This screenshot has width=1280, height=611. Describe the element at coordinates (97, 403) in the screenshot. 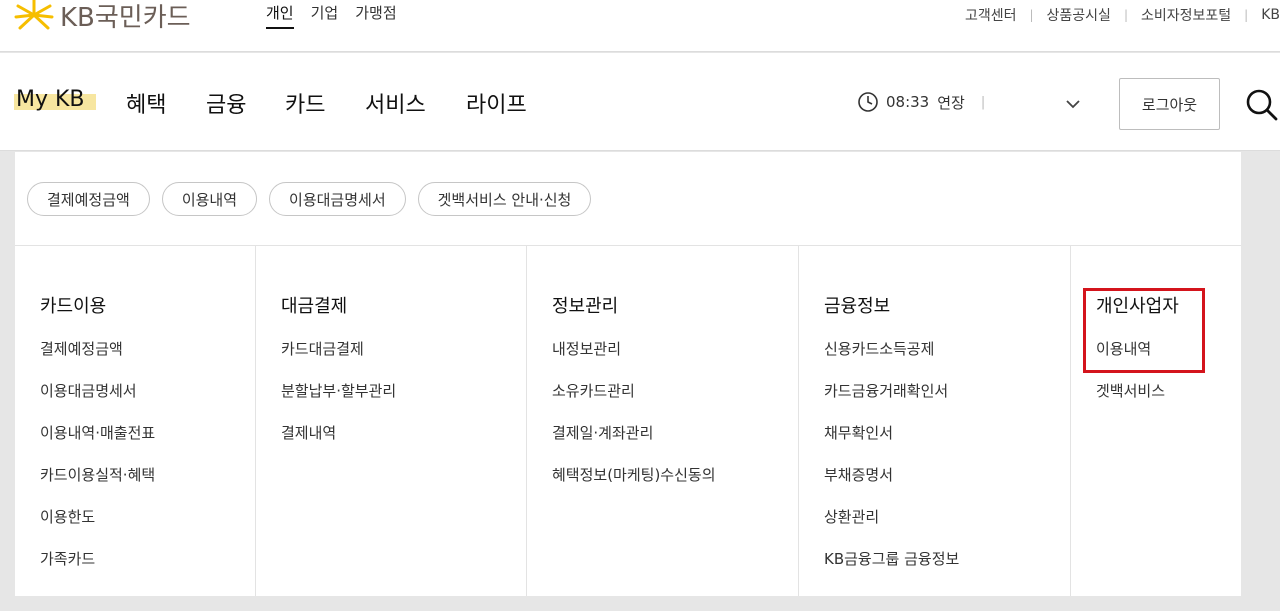

I see `menu-item: 이용대금명세서` at that location.